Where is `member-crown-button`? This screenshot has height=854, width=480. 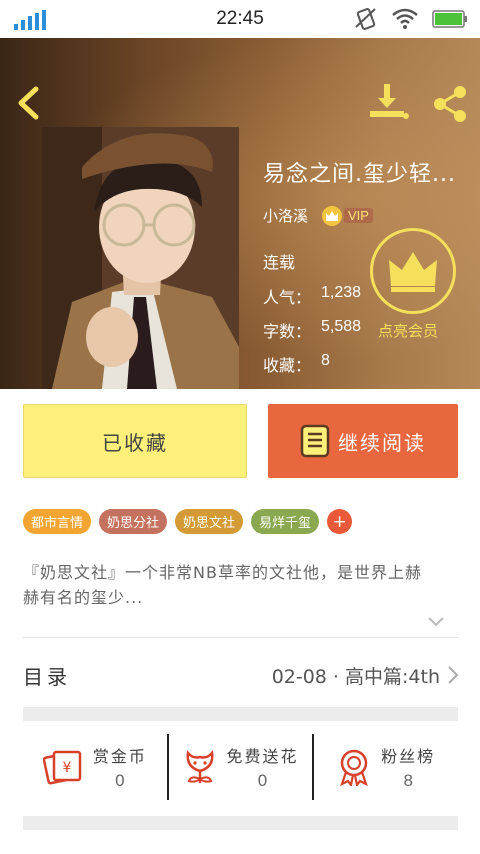
member-crown-button is located at coordinates (413, 271).